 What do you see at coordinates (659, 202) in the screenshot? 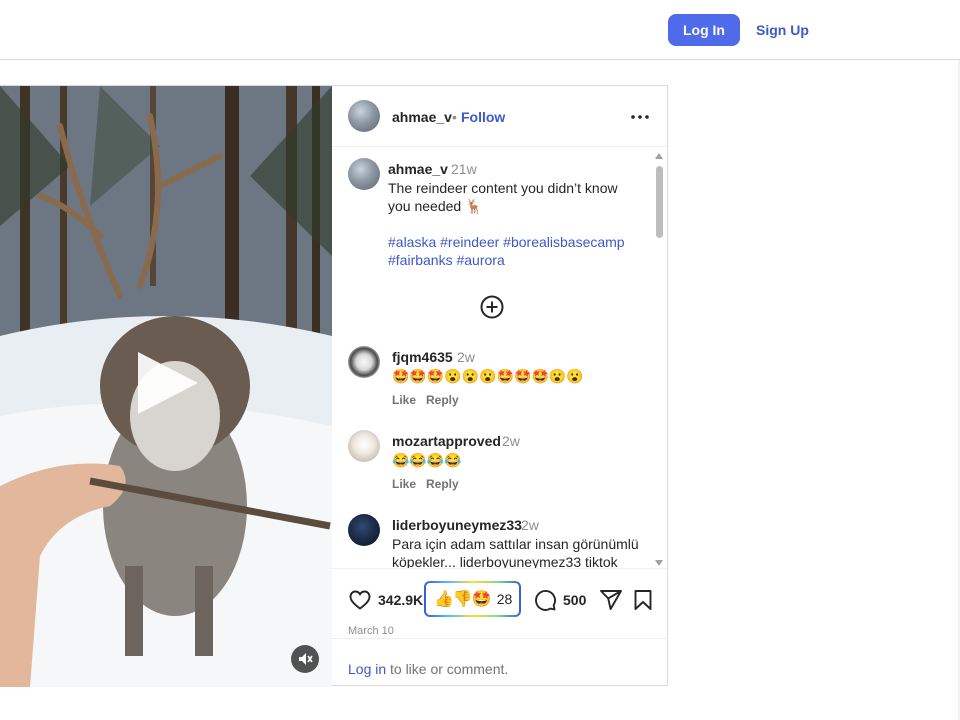
I see `scroll-thumb` at bounding box center [659, 202].